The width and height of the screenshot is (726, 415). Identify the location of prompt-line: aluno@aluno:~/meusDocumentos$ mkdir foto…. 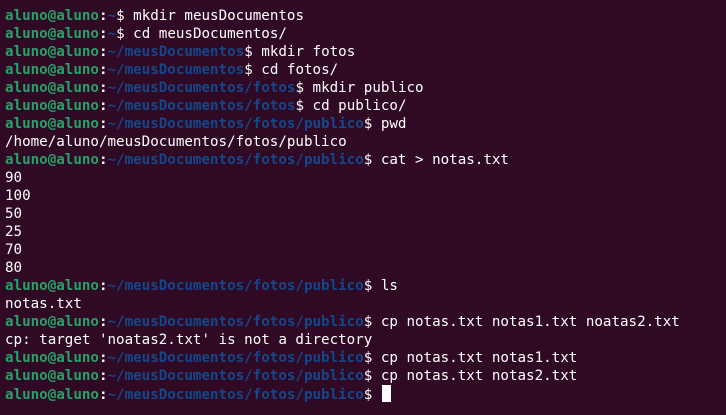
(365, 52).